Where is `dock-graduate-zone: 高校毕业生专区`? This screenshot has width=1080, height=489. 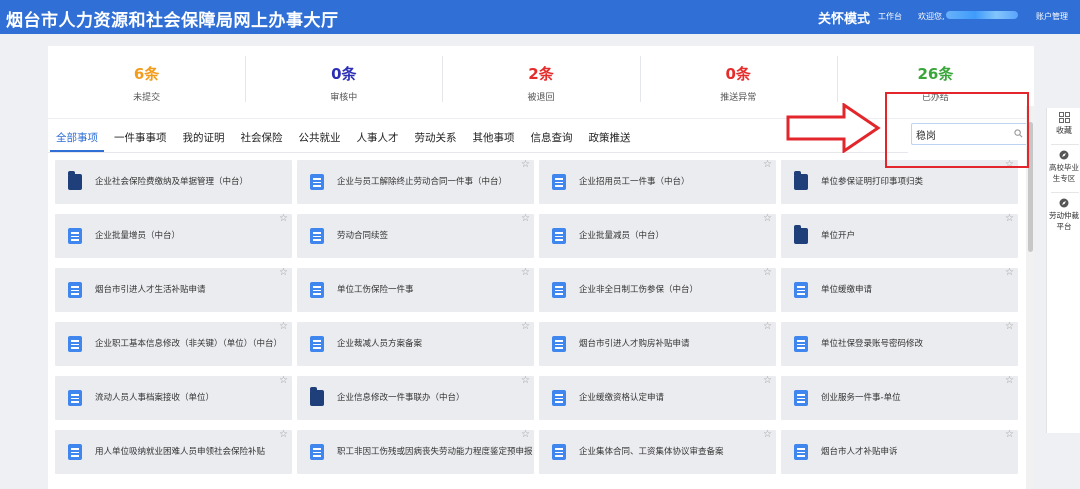
dock-graduate-zone: 高校毕业生专区 is located at coordinates (1063, 167).